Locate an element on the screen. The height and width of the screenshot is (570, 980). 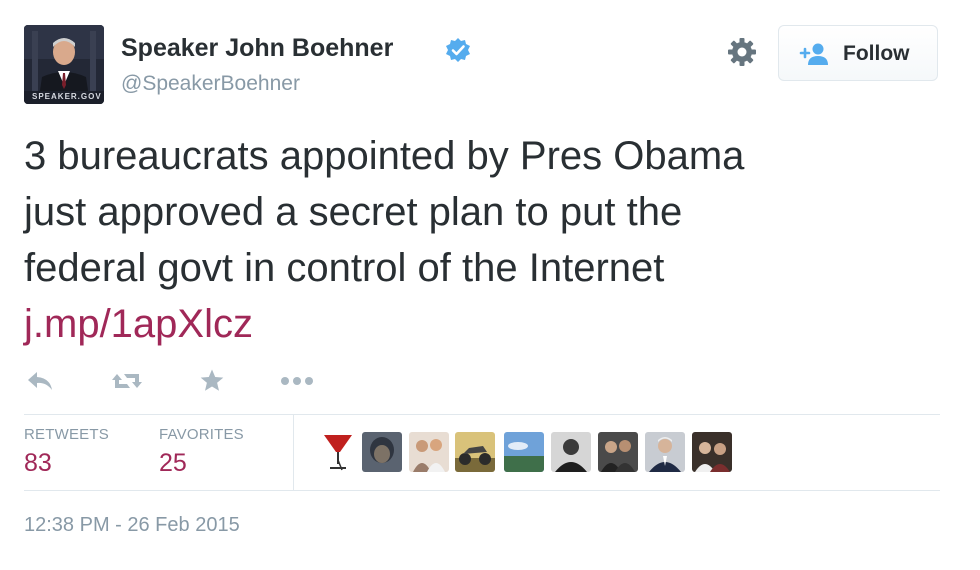
retweets-stat: RETWEETS 83 is located at coordinates (66, 452).